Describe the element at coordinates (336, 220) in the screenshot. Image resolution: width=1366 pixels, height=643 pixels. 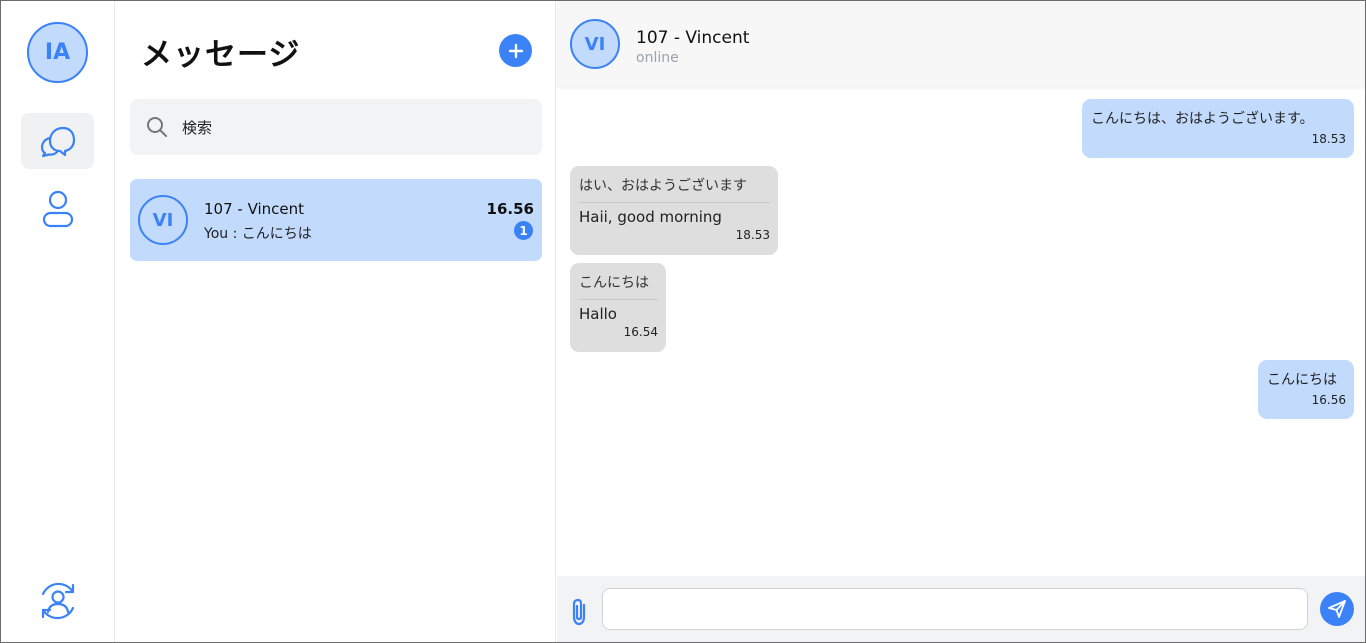
I see `conversation-item: VI 107 - Vincent You : こんにちは 16.56 1` at that location.